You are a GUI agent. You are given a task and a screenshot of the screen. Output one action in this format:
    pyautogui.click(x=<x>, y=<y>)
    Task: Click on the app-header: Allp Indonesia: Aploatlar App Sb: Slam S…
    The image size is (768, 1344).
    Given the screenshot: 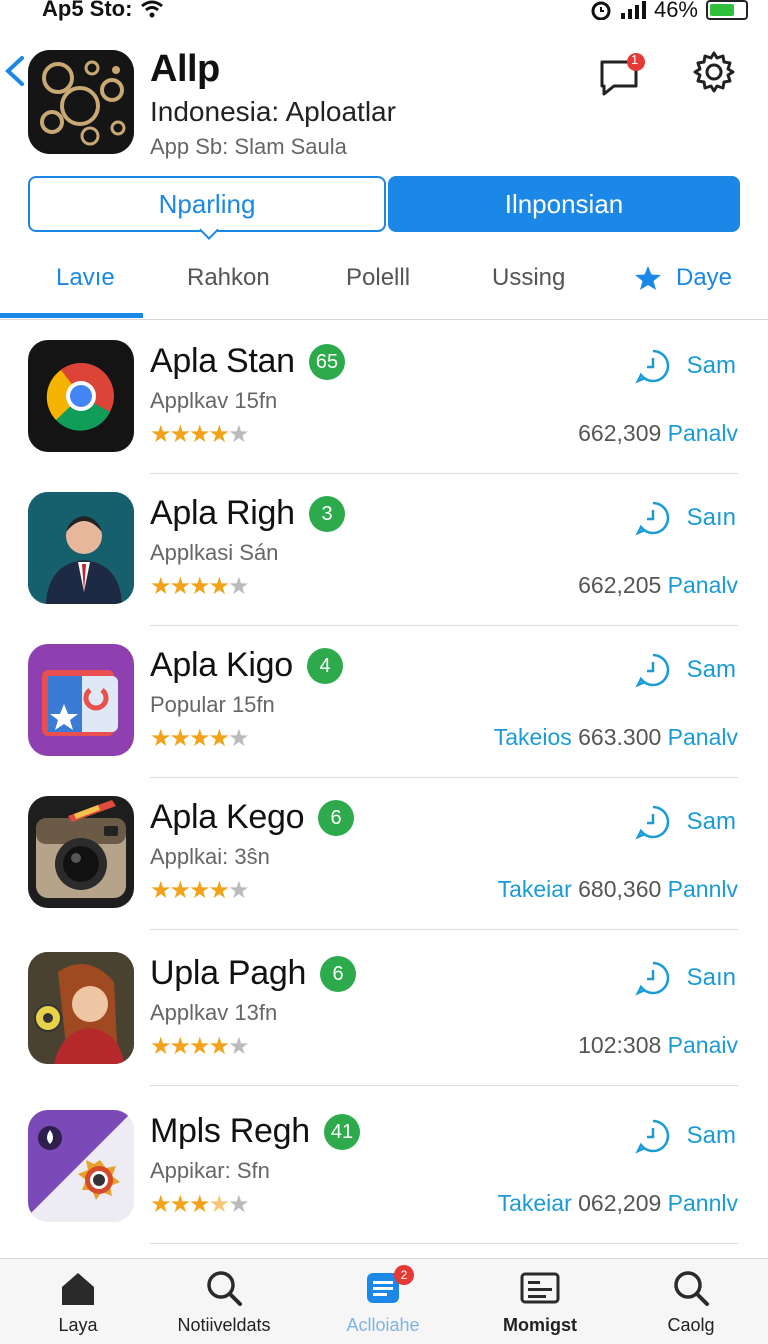 What is the action you would take?
    pyautogui.click(x=384, y=102)
    